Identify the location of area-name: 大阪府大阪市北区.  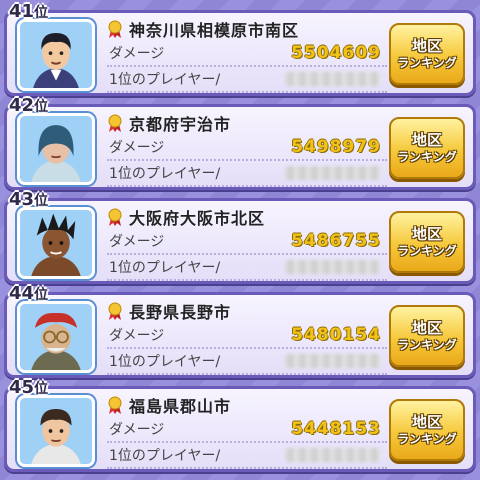
(197, 218).